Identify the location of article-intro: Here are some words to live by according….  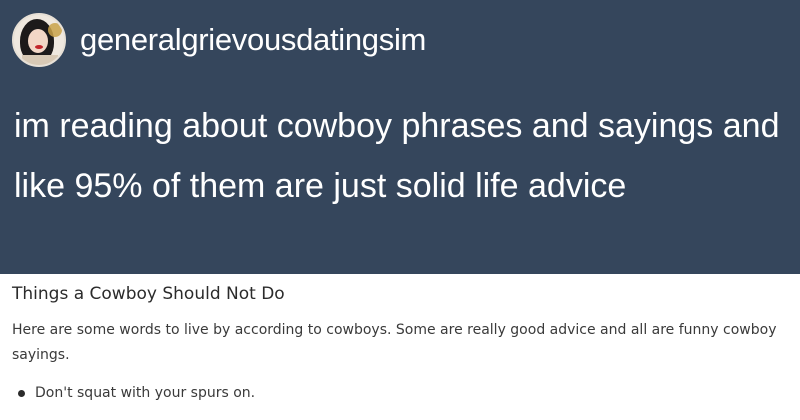
(394, 342).